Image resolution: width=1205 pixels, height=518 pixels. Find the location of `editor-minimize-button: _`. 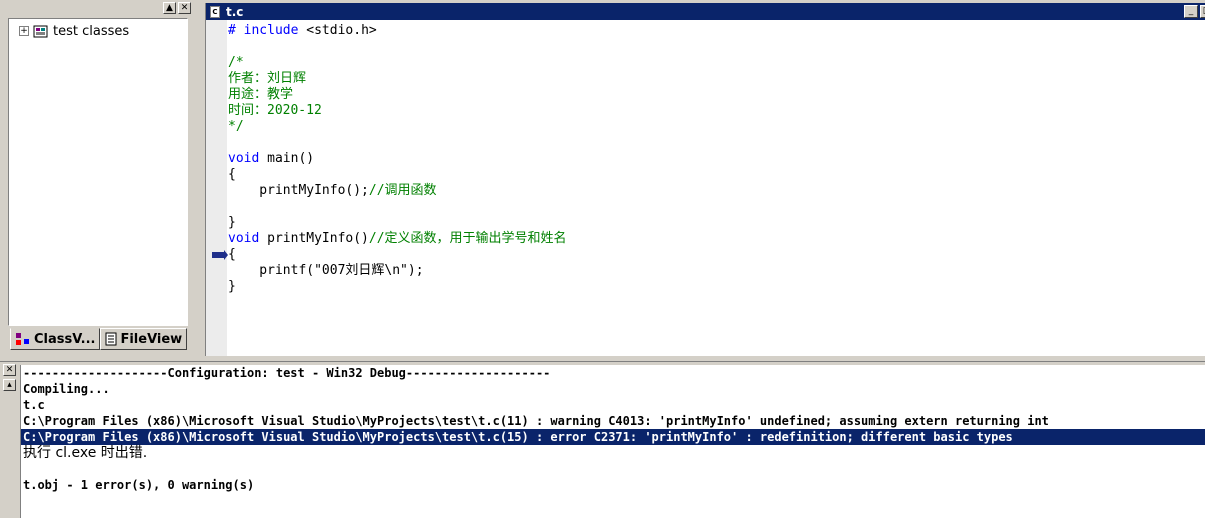

editor-minimize-button: _ is located at coordinates (1191, 11).